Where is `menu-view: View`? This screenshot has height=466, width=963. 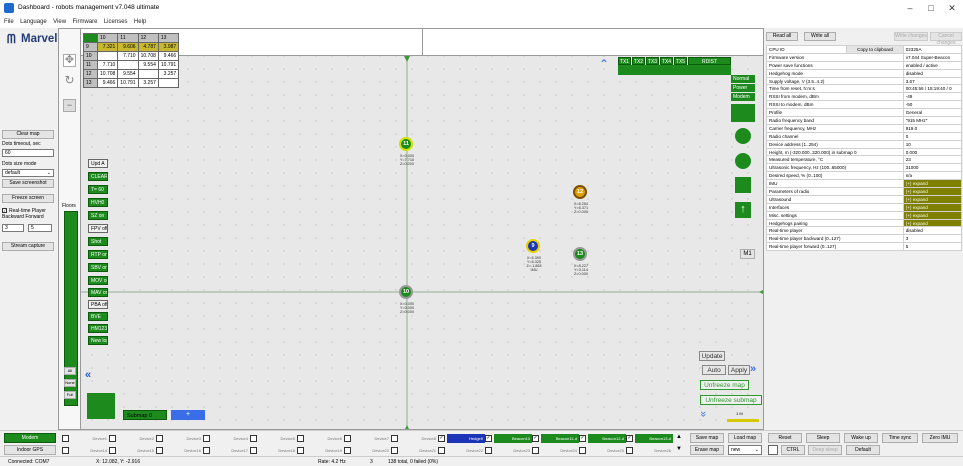 menu-view: View is located at coordinates (59, 22).